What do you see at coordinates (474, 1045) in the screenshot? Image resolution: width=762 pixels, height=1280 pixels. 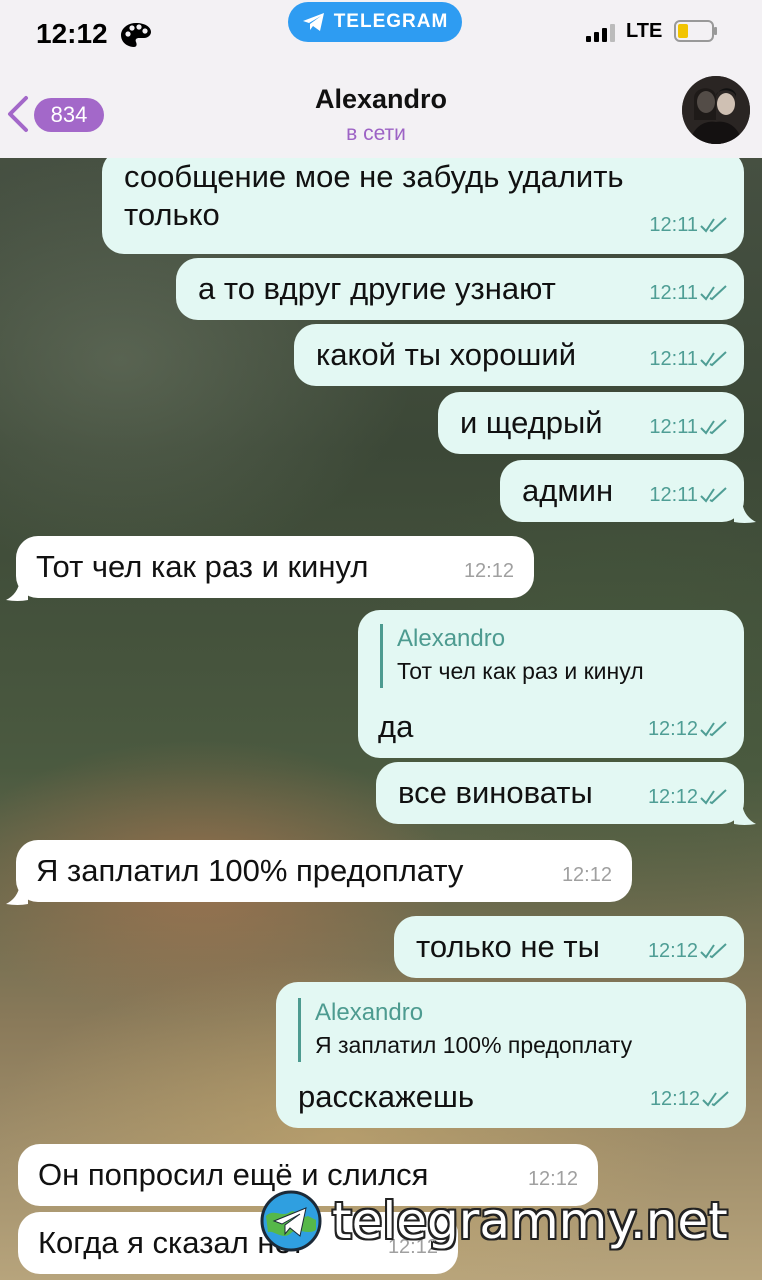 I see `reply-text: Я заплатил 100% предоплату` at bounding box center [474, 1045].